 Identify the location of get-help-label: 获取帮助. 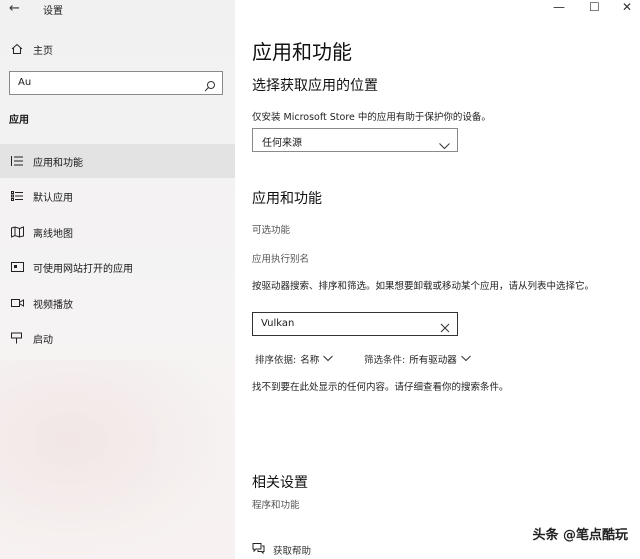
(292, 551).